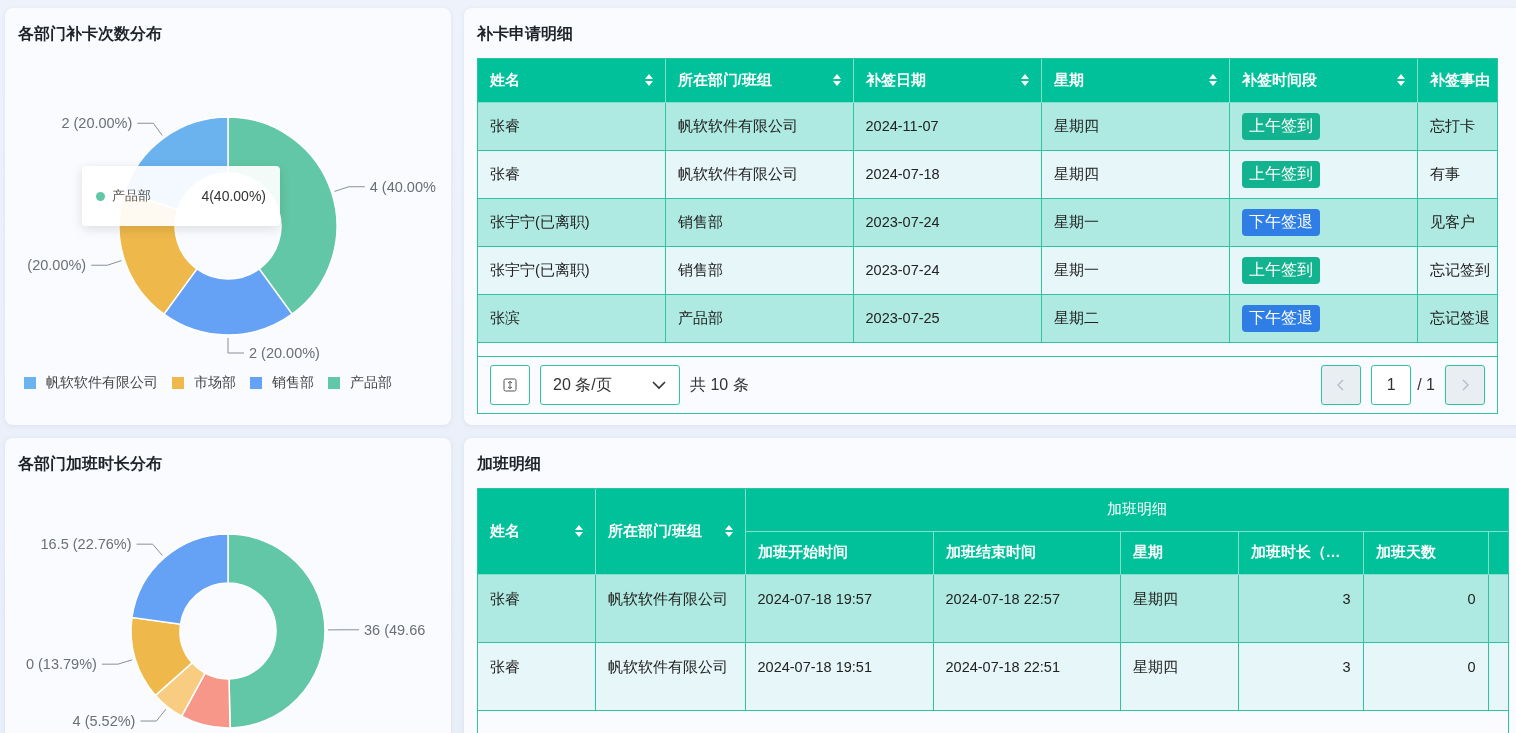  I want to click on table-cell: 张宇宁(已离职), so click(571, 270).